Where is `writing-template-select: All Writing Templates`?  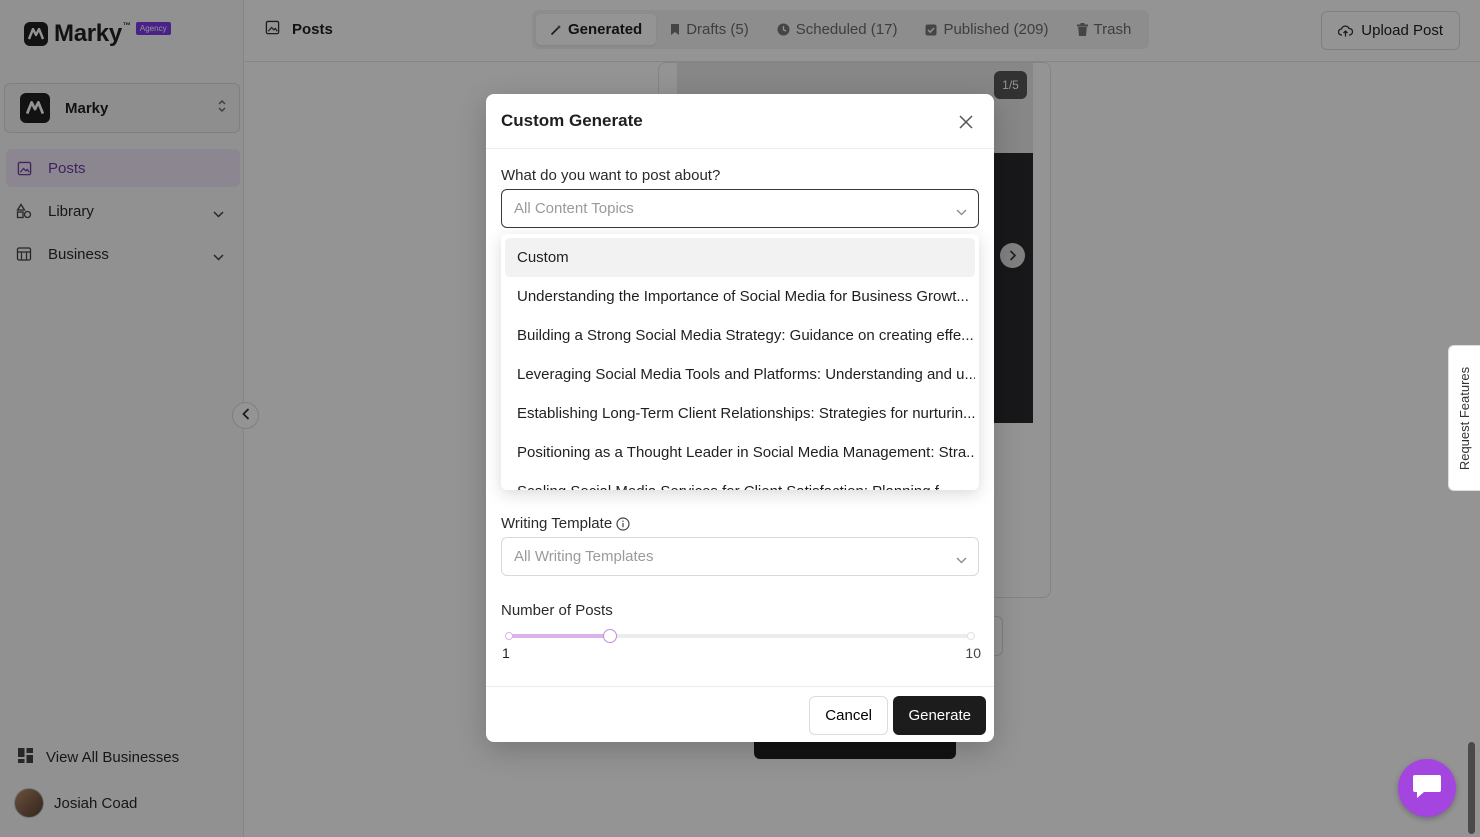
writing-template-select: All Writing Templates is located at coordinates (740, 556).